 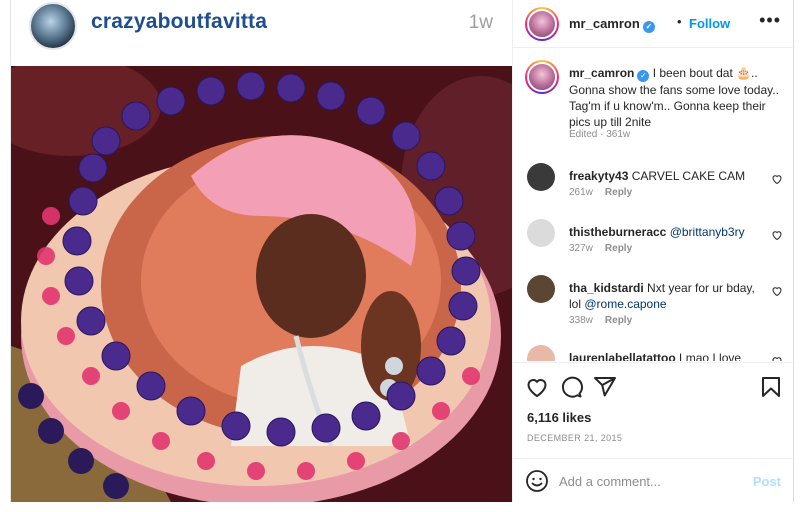 What do you see at coordinates (605, 387) in the screenshot?
I see `share-icon` at bounding box center [605, 387].